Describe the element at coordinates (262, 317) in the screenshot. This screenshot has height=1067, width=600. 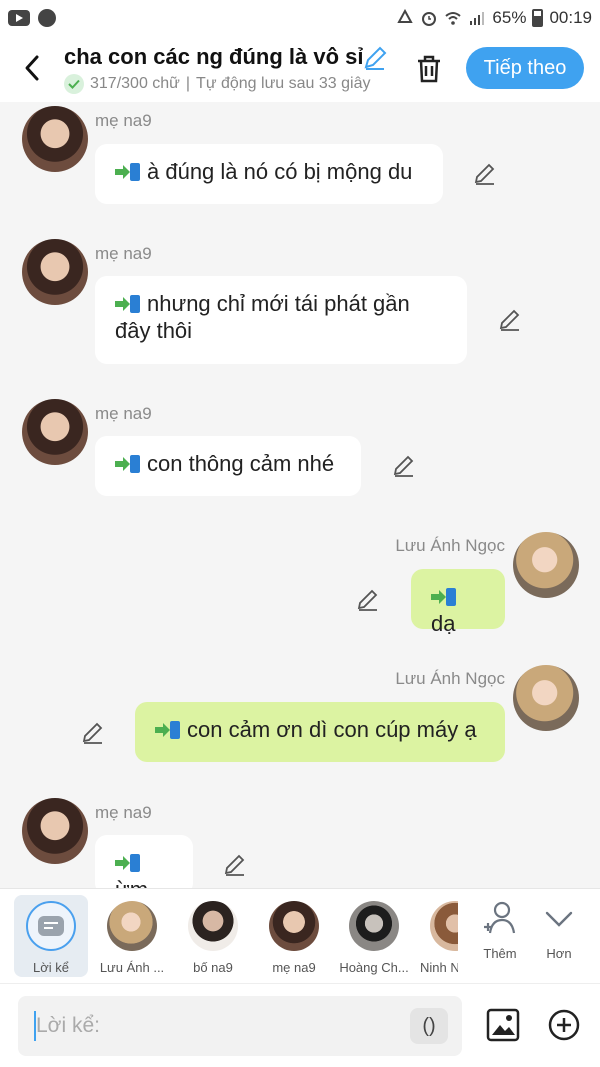
I see `message-text: nhưng chỉ mới tái phát gần đây thôi` at that location.